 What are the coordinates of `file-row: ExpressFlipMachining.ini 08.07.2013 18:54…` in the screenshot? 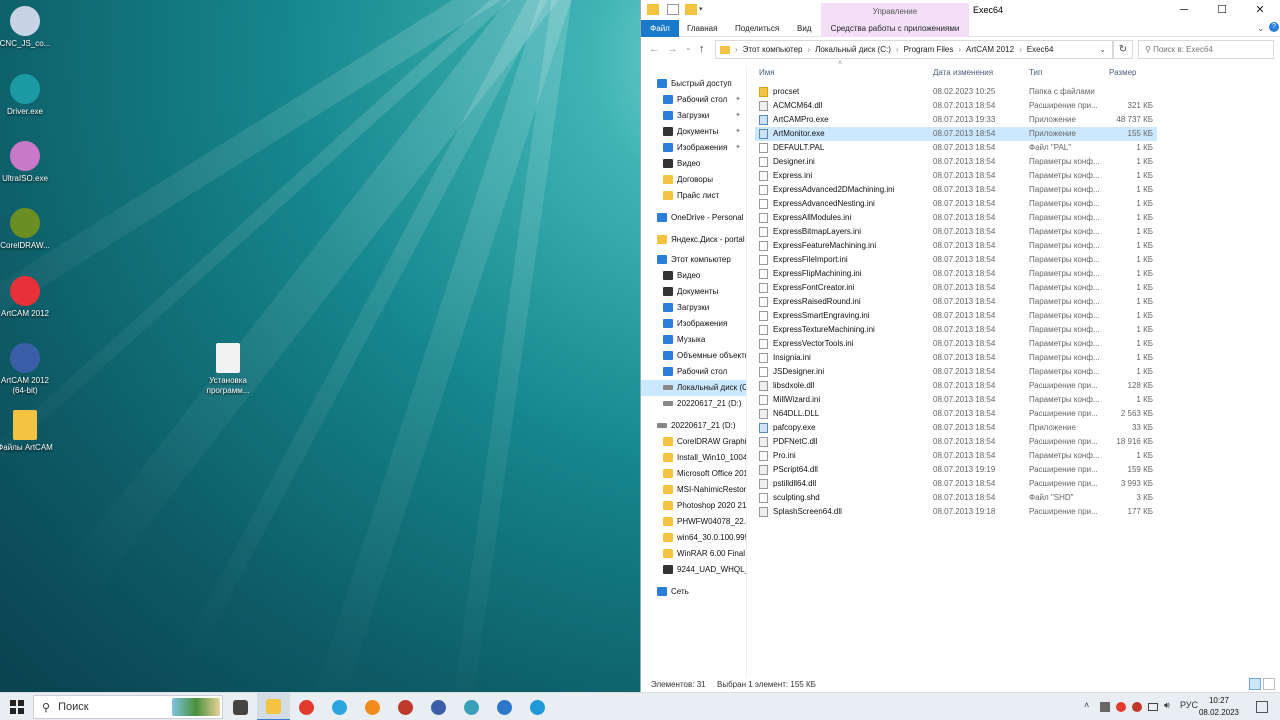 It's located at (956, 274).